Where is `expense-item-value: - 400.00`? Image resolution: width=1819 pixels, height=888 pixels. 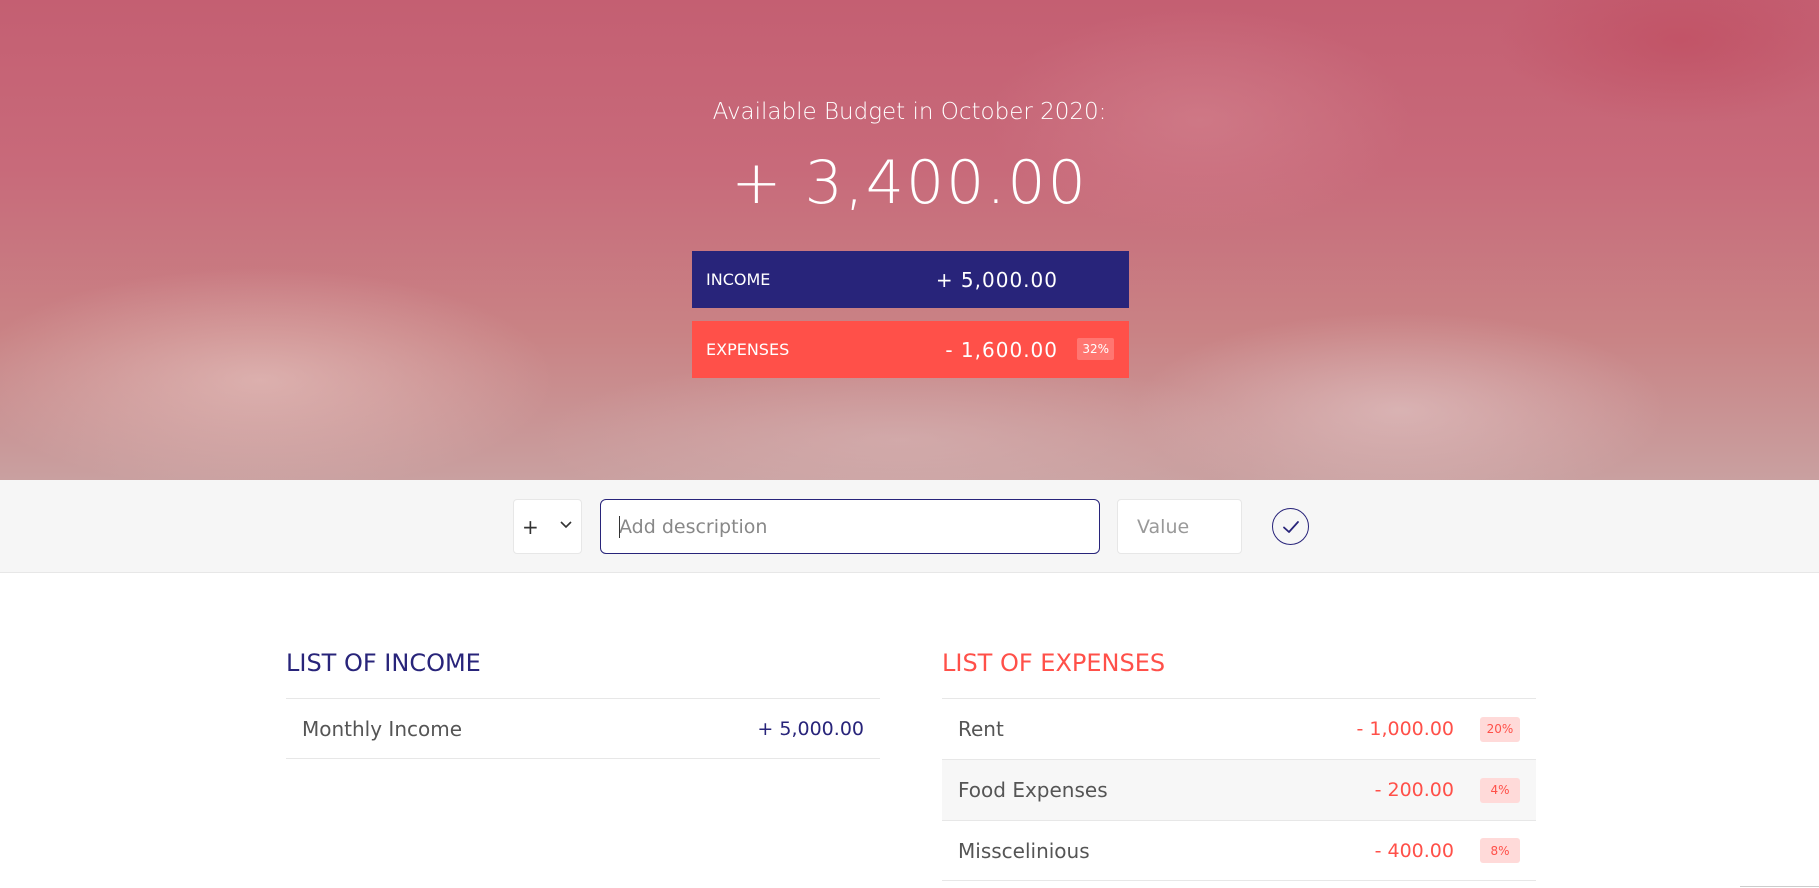
expense-item-value: - 400.00 is located at coordinates (1414, 850).